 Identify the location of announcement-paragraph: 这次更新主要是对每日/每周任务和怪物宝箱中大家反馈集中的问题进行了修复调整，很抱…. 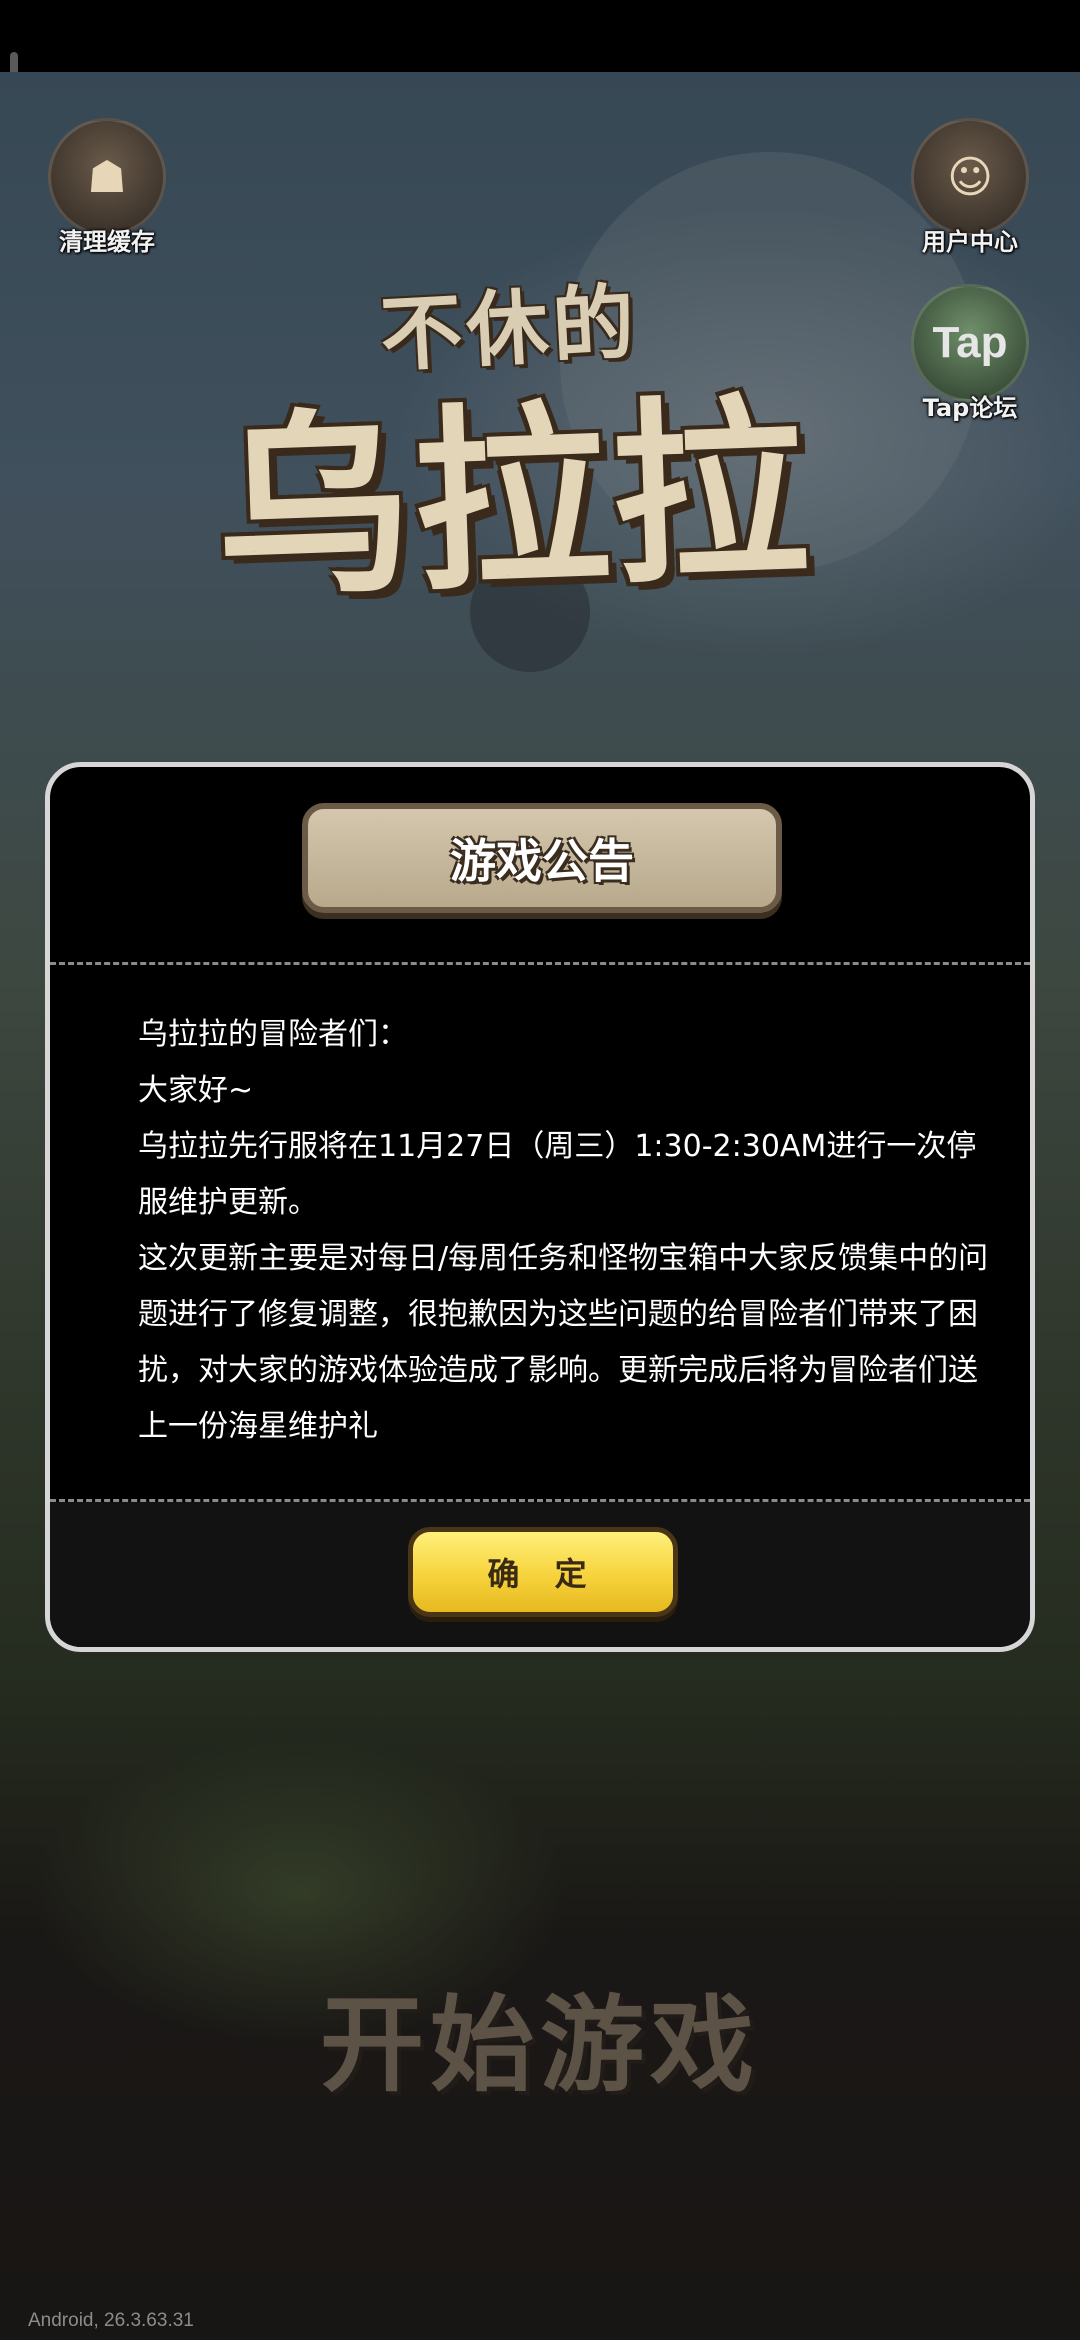
(563, 1342).